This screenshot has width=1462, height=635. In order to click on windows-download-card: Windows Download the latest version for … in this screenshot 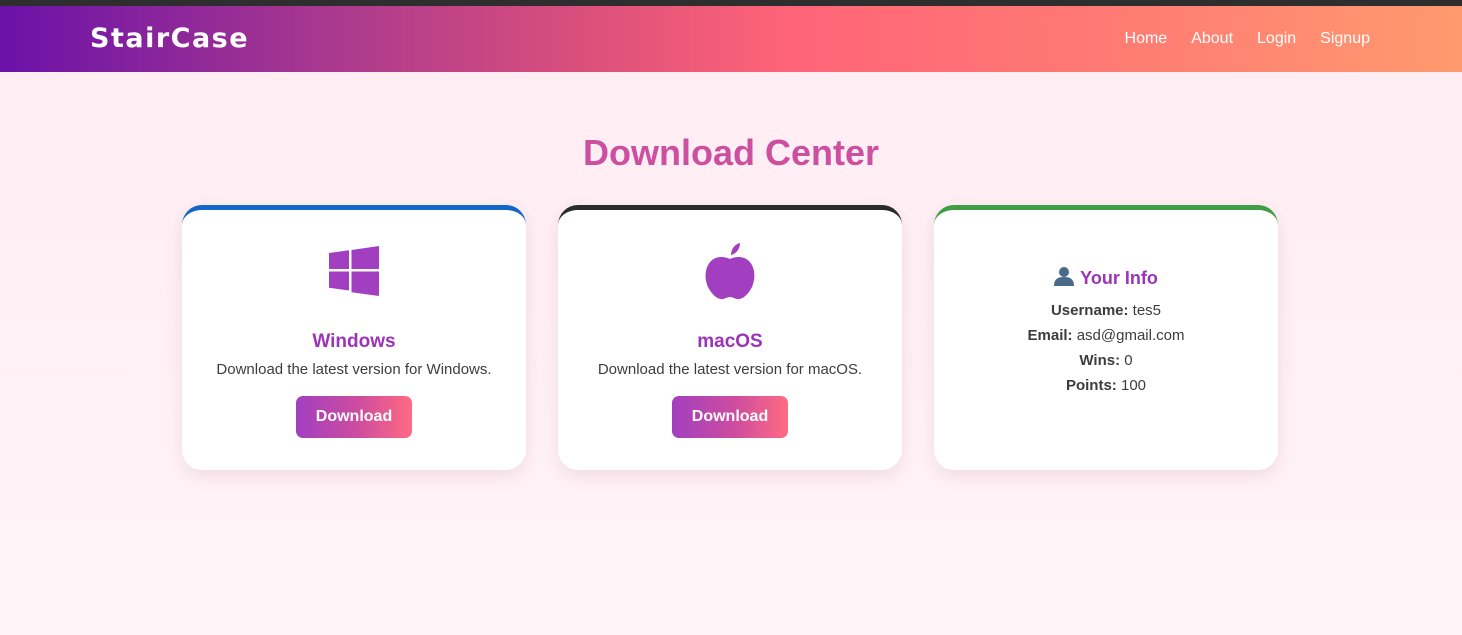, I will do `click(354, 337)`.